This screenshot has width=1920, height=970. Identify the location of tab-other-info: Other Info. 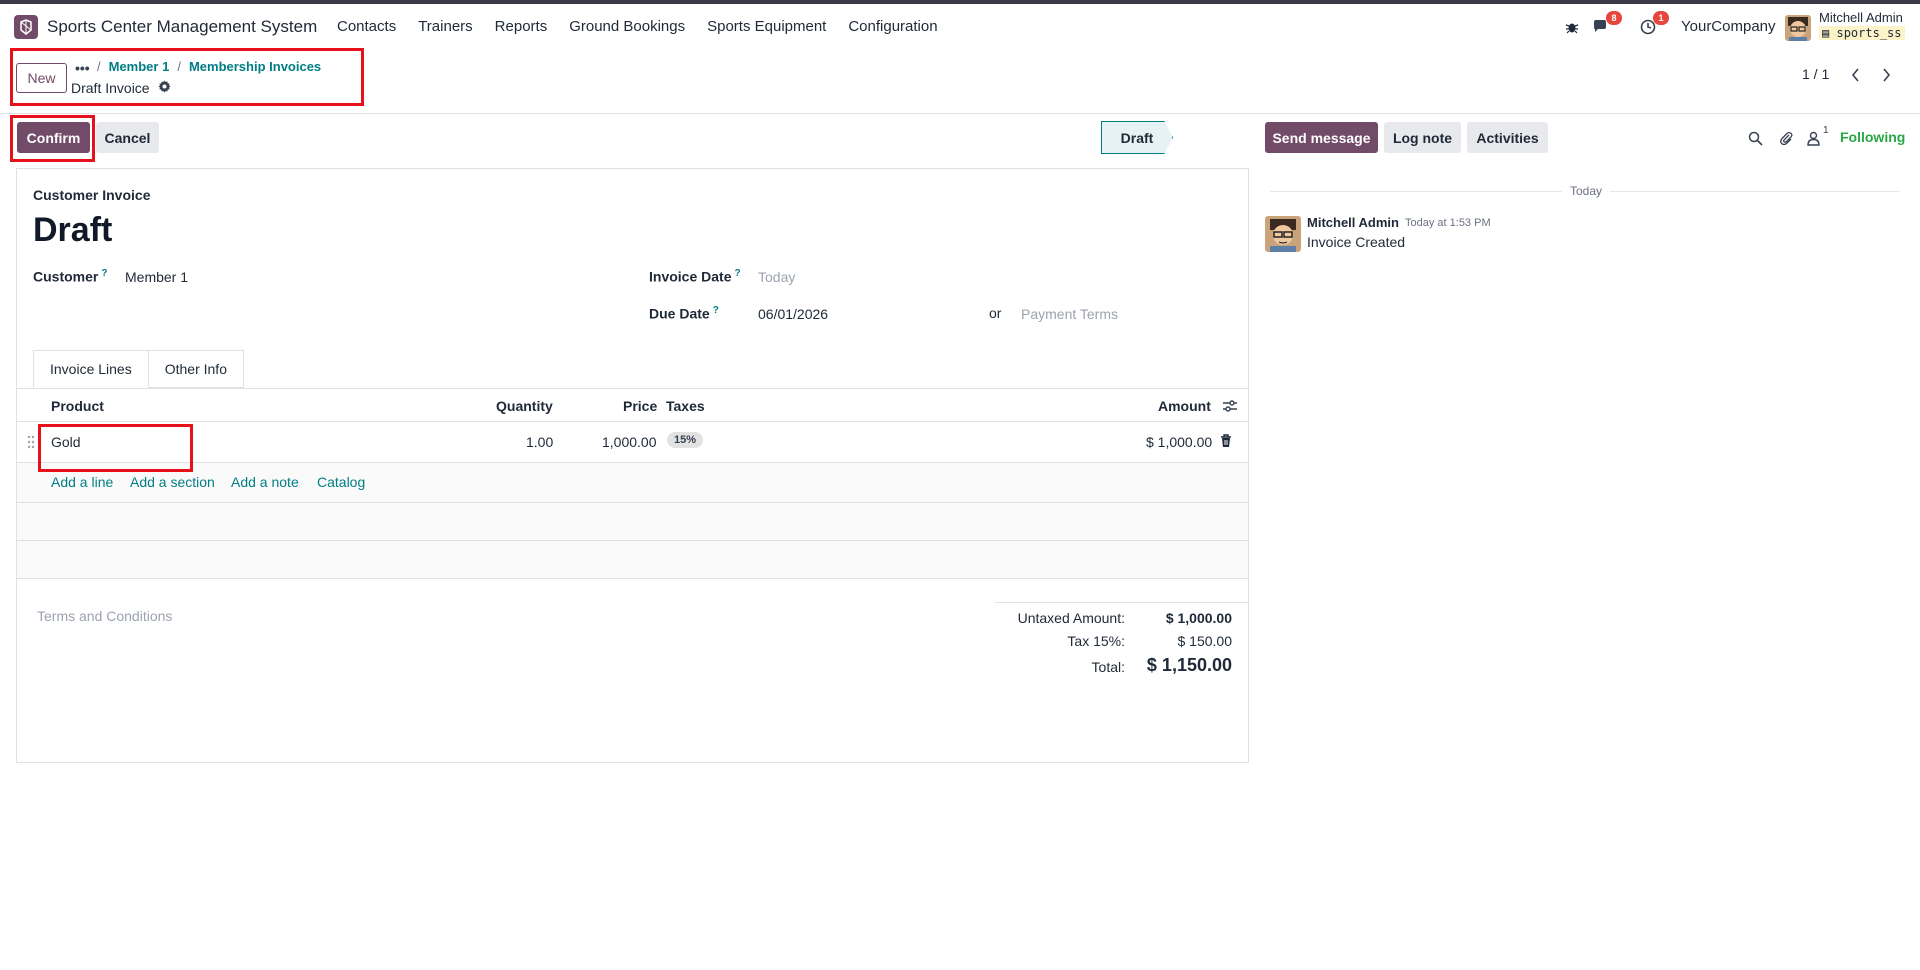
(196, 369).